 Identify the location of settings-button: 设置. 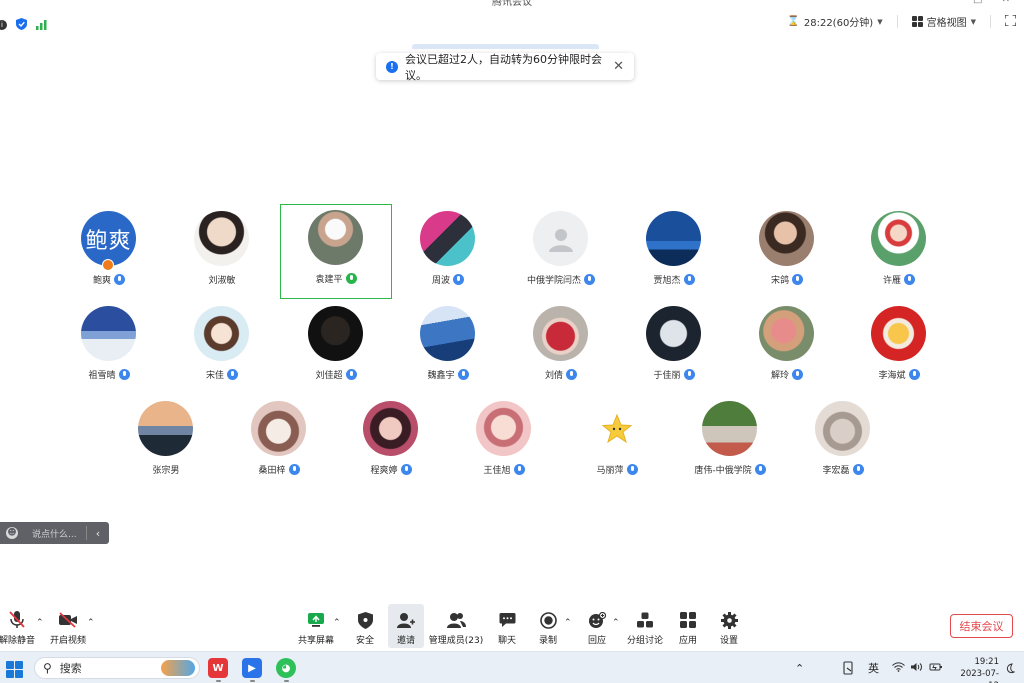
(729, 626).